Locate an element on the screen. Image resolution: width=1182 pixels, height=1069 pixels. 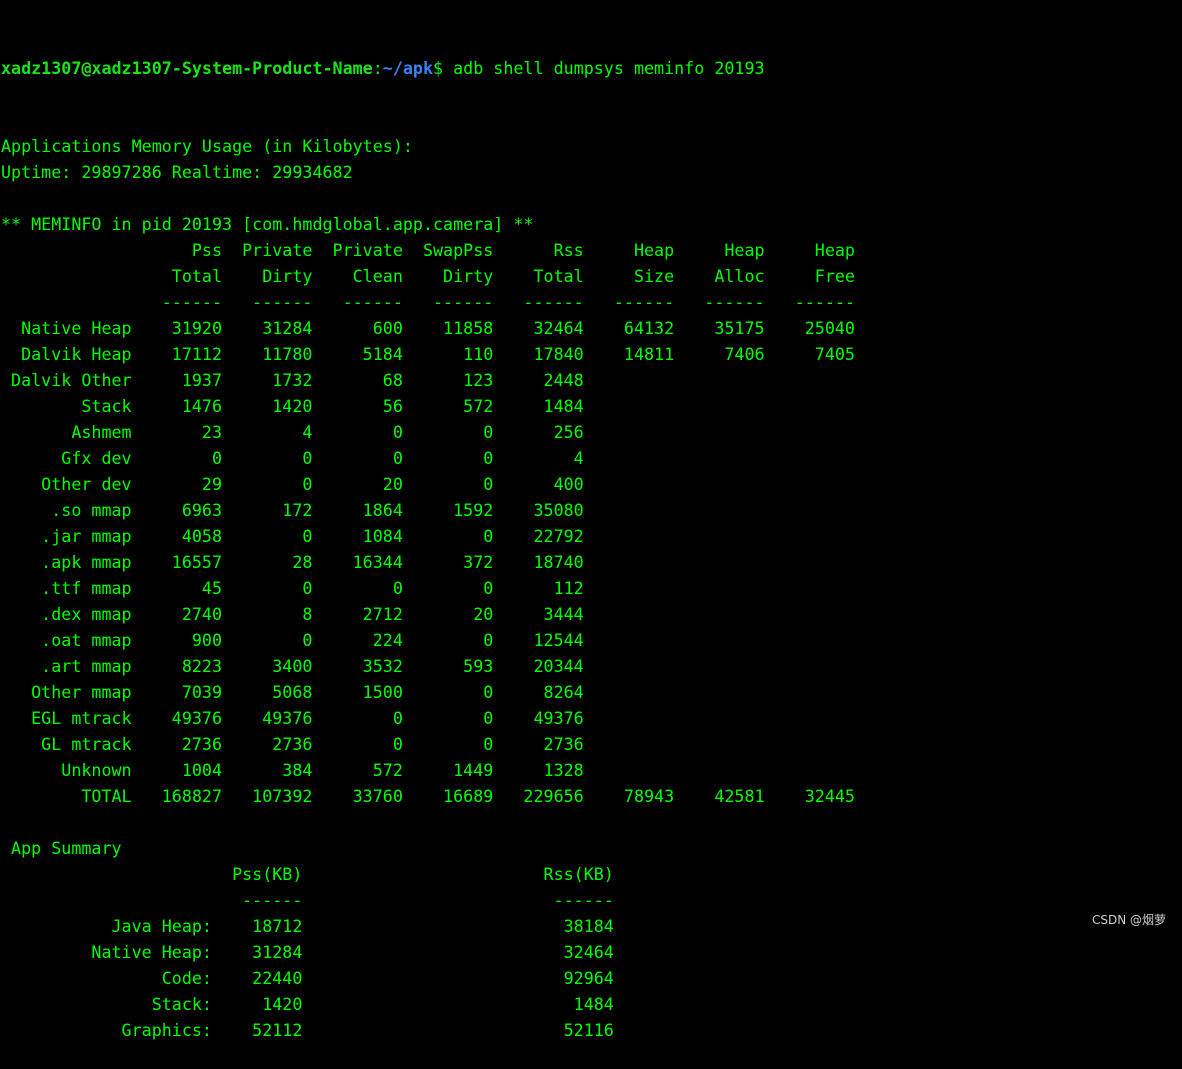
output-line: .art mmap 8223 3400 3532 593 20344 is located at coordinates (292, 666).